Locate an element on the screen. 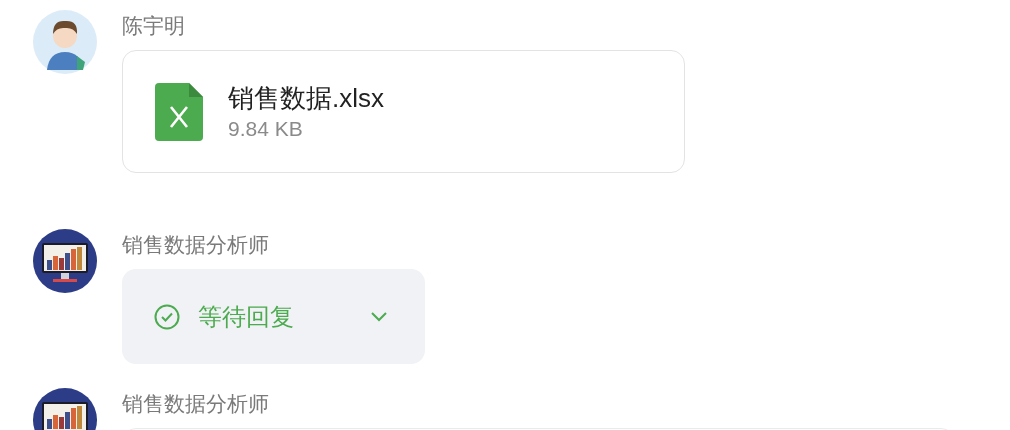 The height and width of the screenshot is (430, 1010). sender-name: 陈宇明 is located at coordinates (154, 26).